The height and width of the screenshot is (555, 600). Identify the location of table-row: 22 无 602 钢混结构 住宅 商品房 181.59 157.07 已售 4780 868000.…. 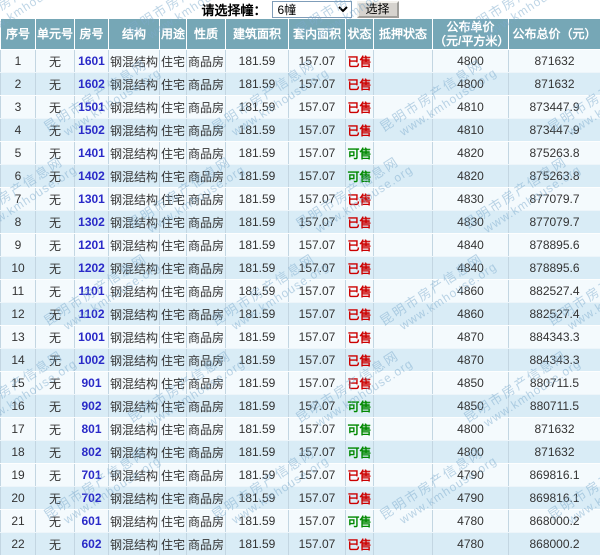
(300, 543).